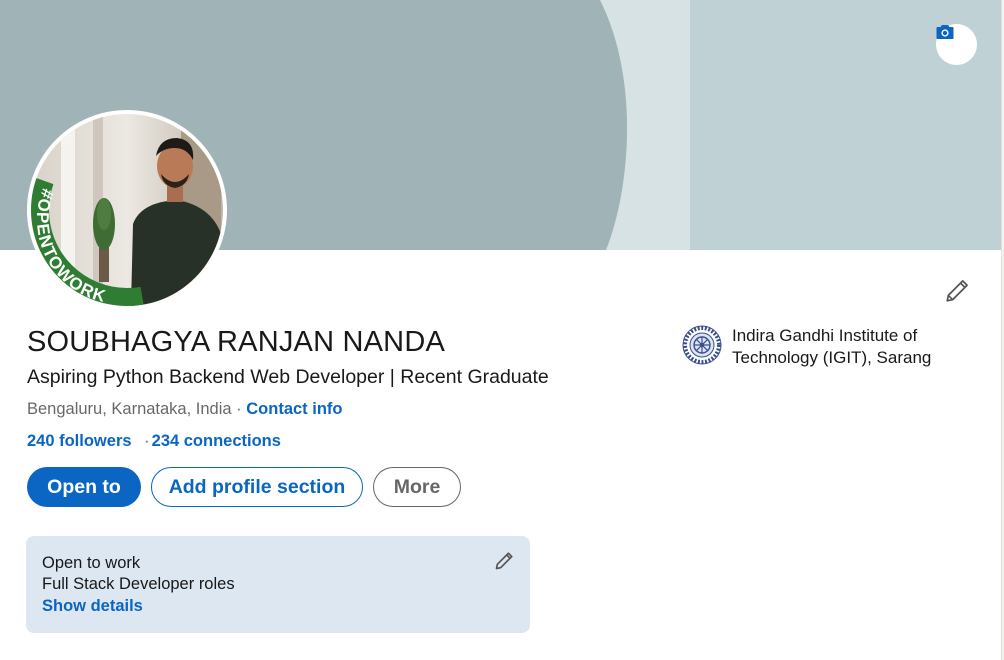 Image resolution: width=1004 pixels, height=660 pixels. I want to click on profile-photo: #OPENTOWORK, so click(127, 210).